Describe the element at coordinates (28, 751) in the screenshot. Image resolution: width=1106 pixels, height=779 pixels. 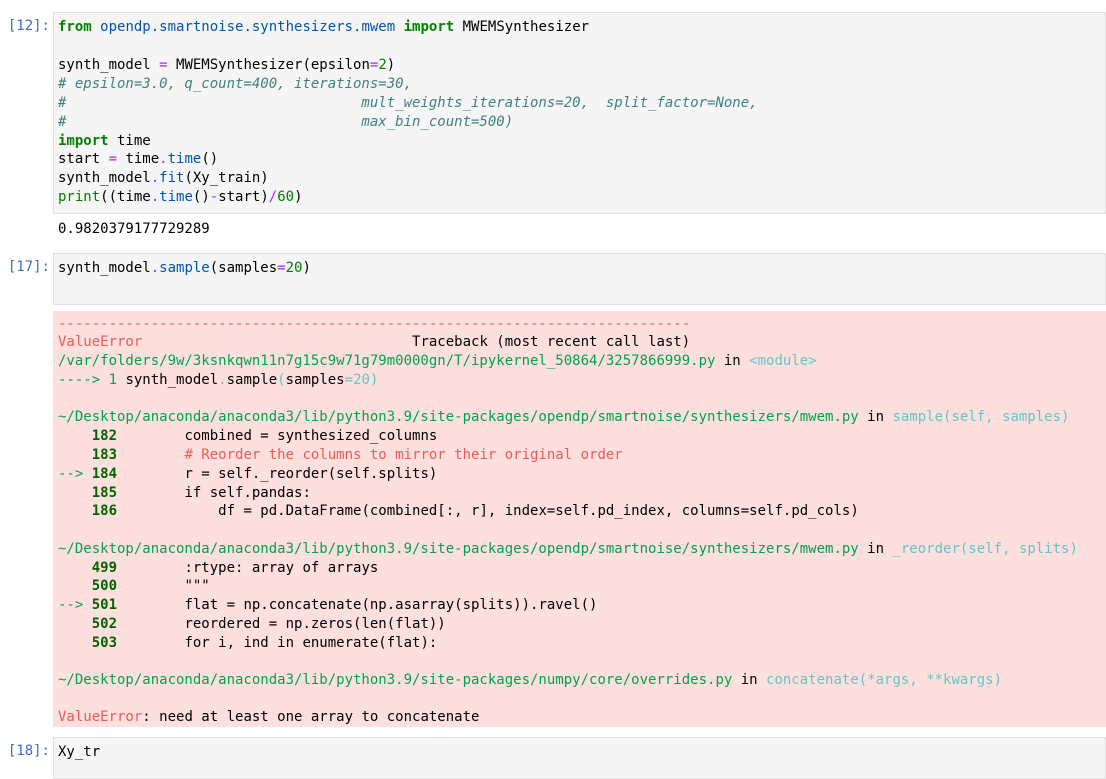
I see `cell-prompt: [18]:` at that location.